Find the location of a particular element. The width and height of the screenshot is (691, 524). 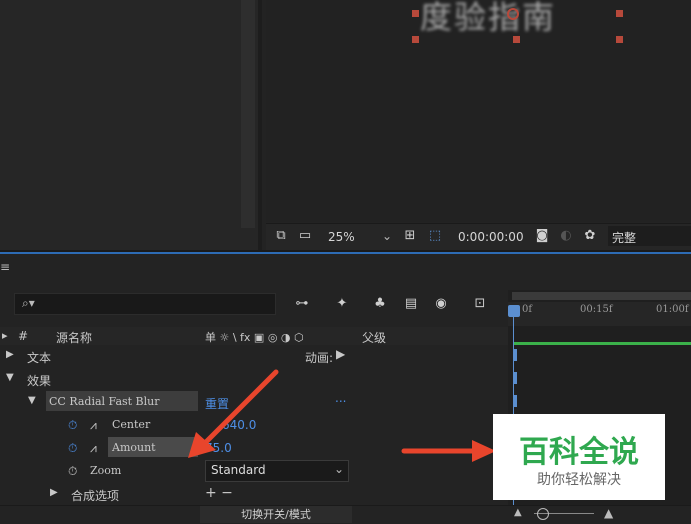

layer-search-input is located at coordinates (145, 304).